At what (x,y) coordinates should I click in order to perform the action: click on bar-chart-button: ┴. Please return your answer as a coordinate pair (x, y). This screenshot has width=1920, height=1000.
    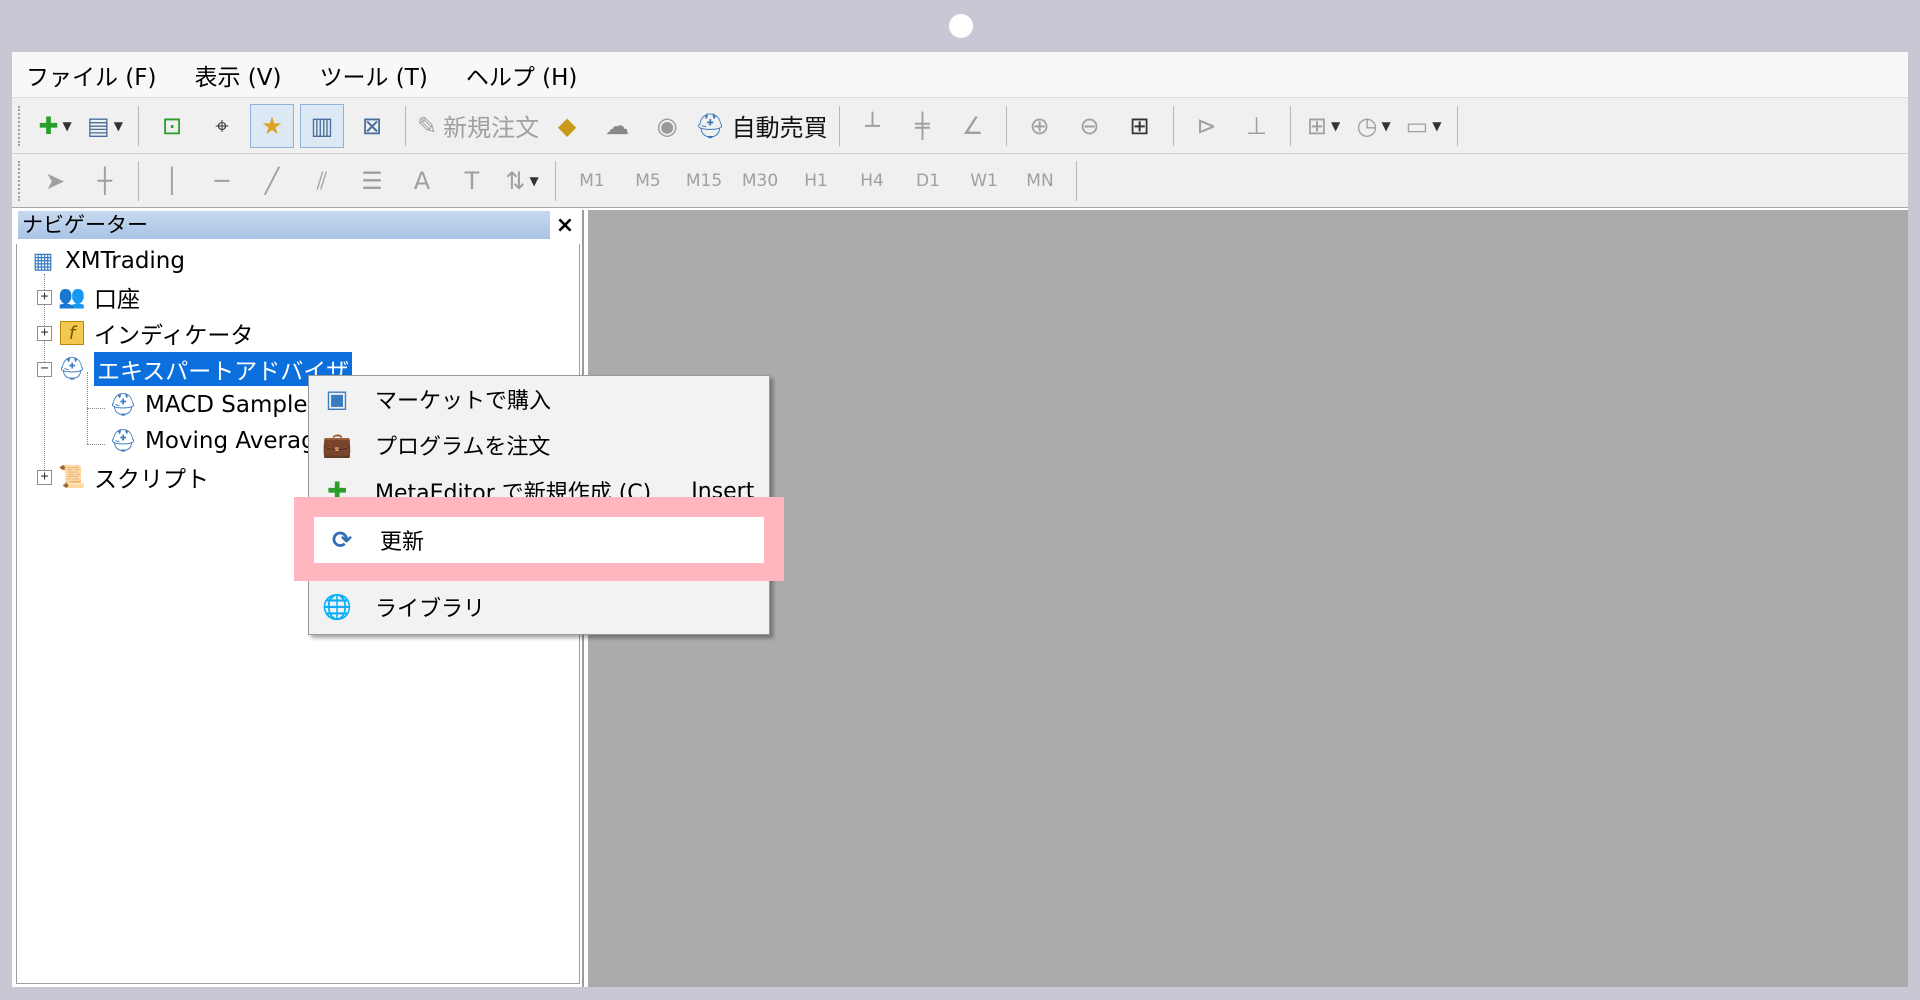
    Looking at the image, I should click on (873, 126).